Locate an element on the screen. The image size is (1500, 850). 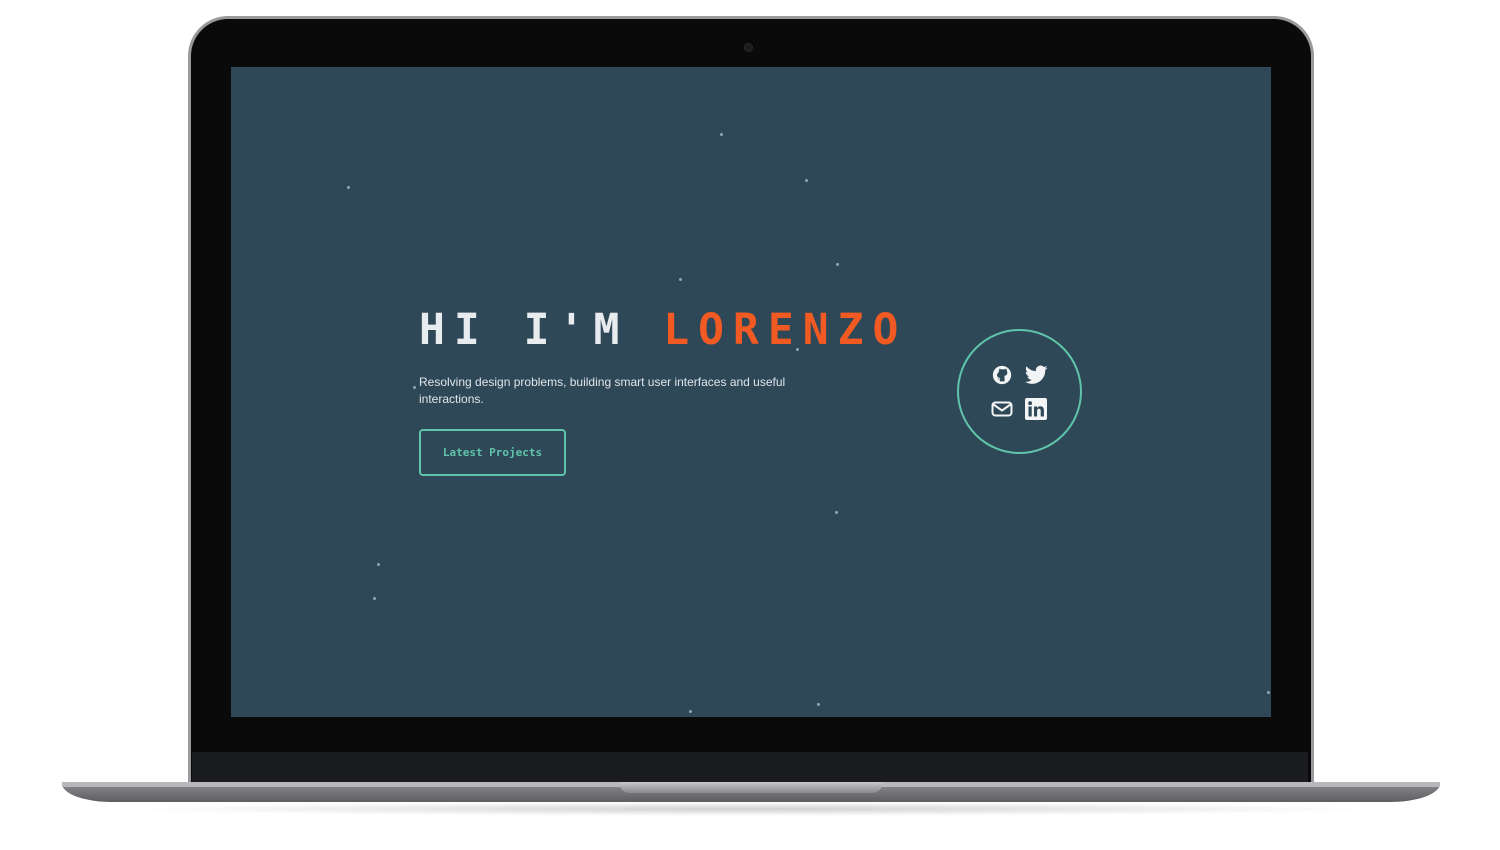
twitter-icon is located at coordinates (1036, 375).